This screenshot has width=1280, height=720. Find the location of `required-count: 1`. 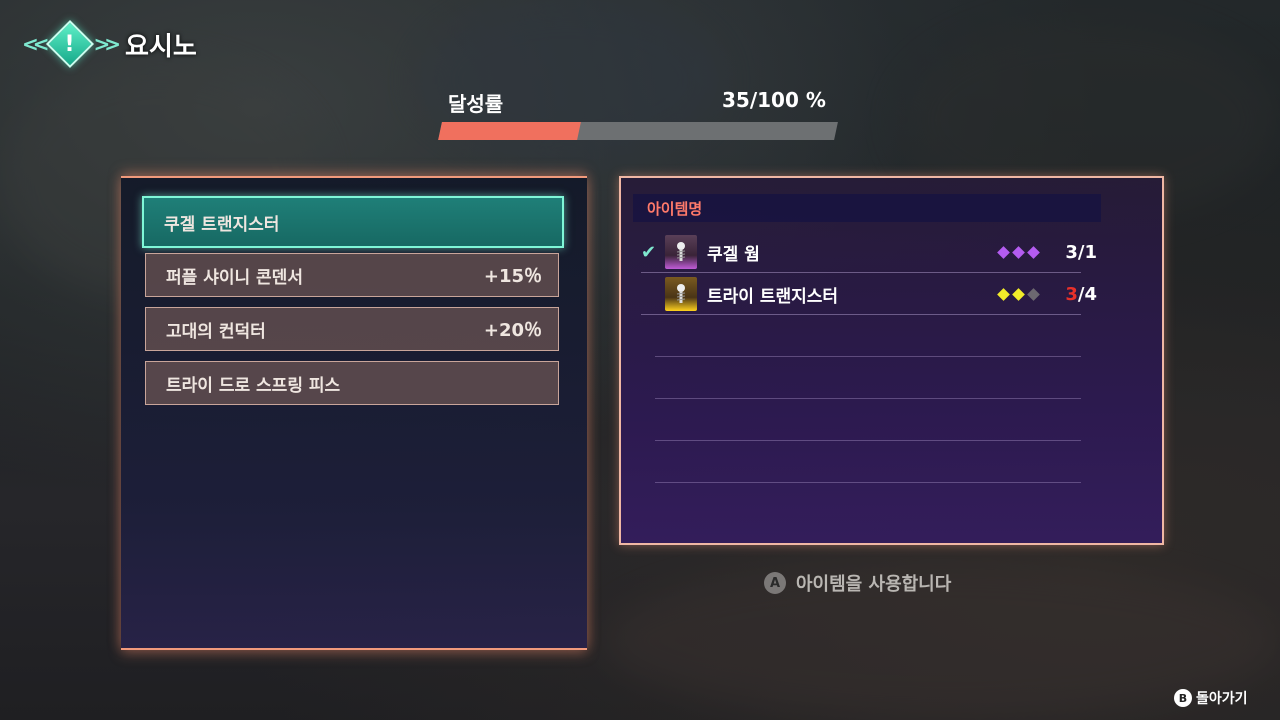

required-count: 1 is located at coordinates (1090, 252).